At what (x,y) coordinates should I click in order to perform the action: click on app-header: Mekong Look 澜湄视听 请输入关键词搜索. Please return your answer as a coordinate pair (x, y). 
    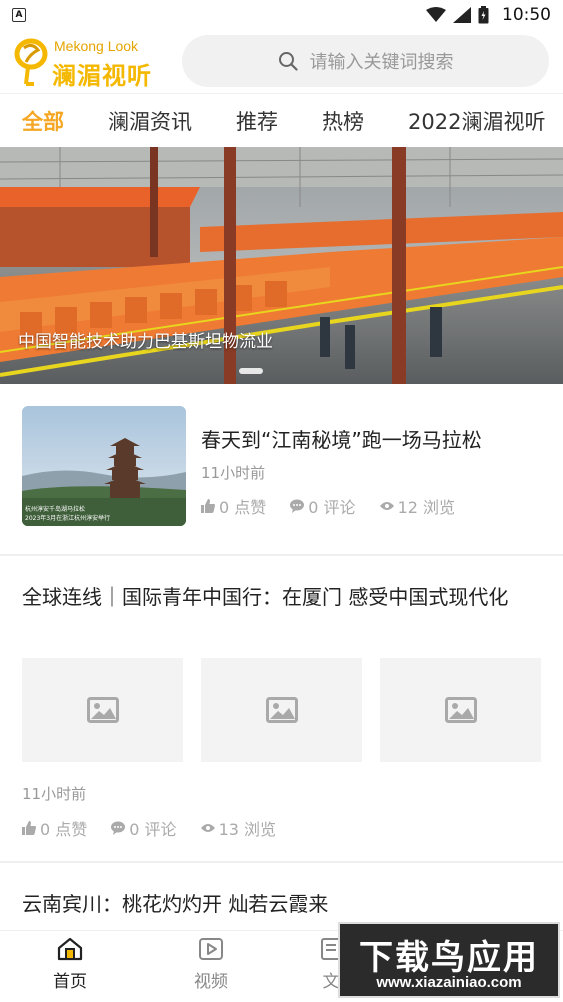
    Looking at the image, I should click on (281, 61).